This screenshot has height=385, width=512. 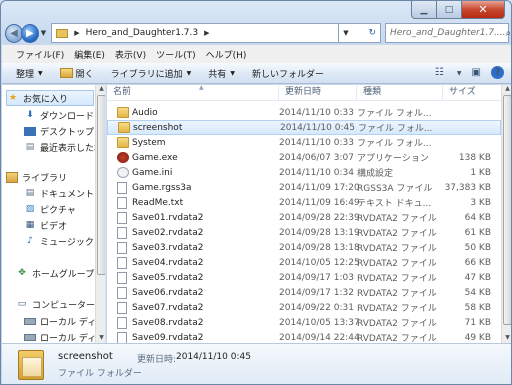 I want to click on file-name-cell: Game.exe, so click(x=193, y=157).